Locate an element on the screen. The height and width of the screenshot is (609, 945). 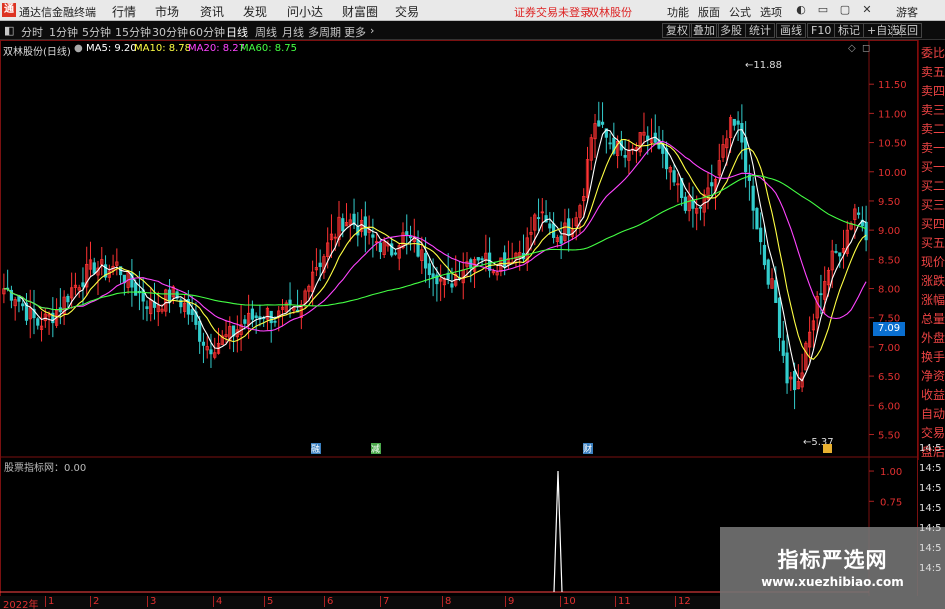
price-label: 10.00 is located at coordinates (892, 173).